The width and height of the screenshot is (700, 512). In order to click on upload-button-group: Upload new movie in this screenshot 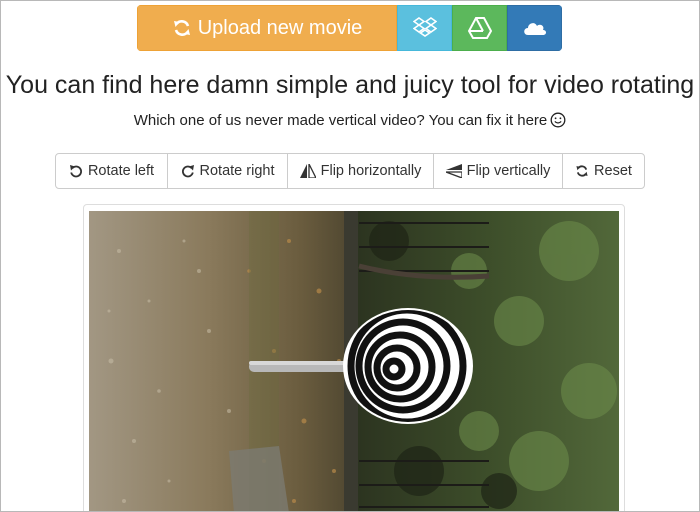, I will do `click(349, 28)`.